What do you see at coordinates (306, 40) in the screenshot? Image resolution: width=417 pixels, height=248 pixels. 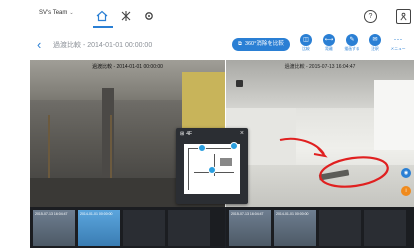 I see `compare-tool-icon: ◫` at bounding box center [306, 40].